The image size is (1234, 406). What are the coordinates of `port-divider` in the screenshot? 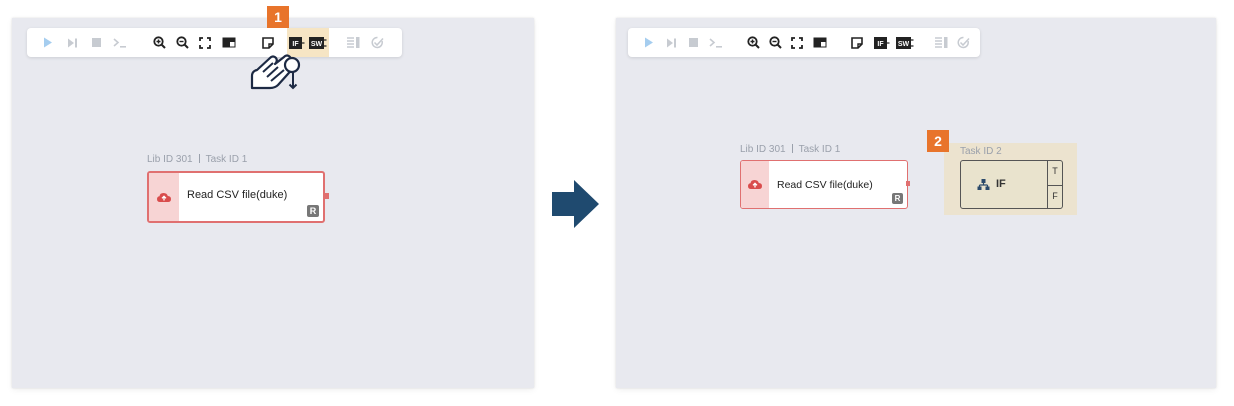 It's located at (1055, 185).